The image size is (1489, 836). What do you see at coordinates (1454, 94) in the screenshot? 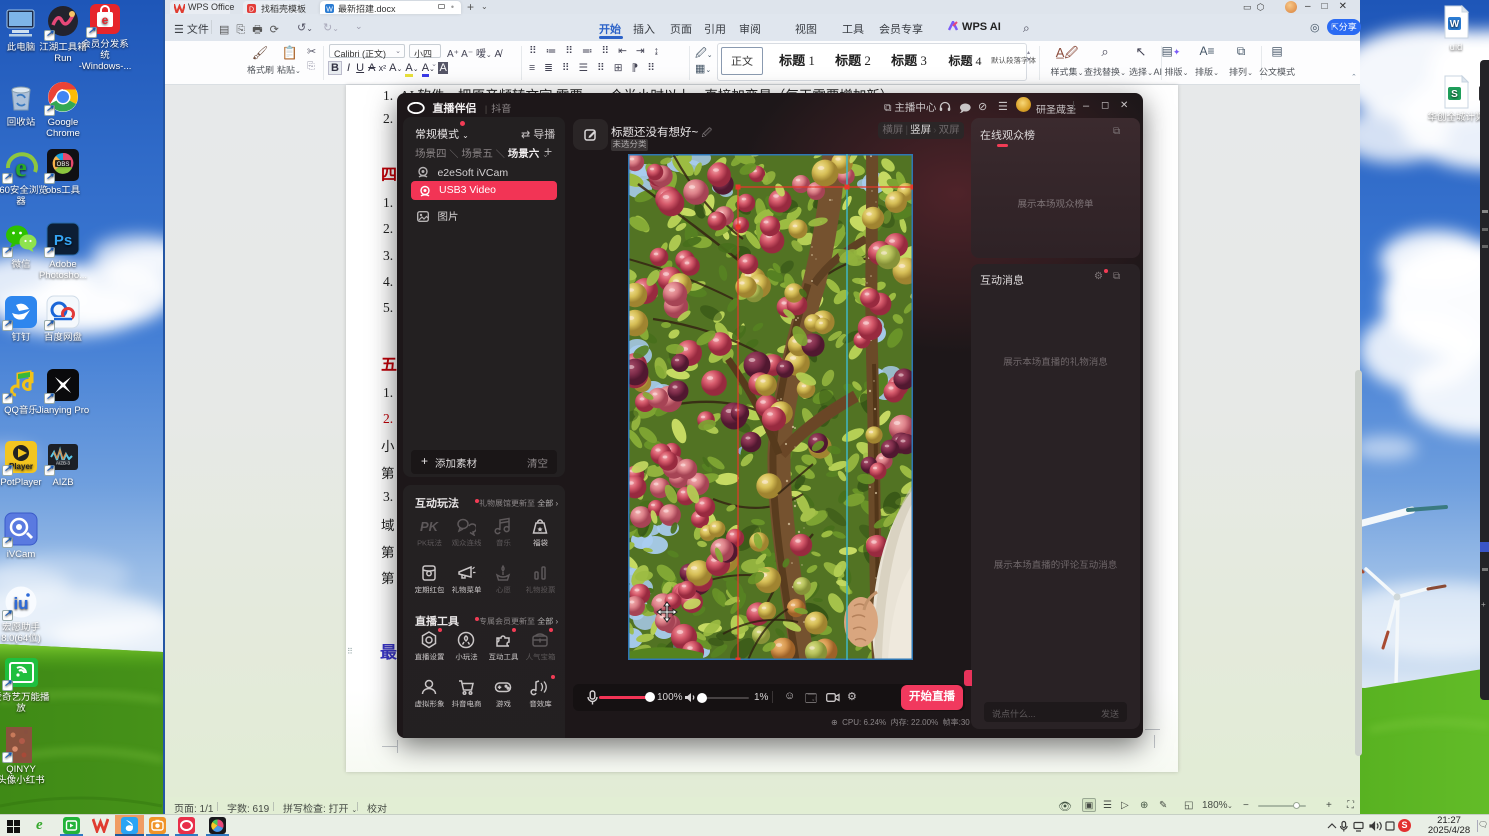
I see `svg-text: S` at bounding box center [1454, 94].